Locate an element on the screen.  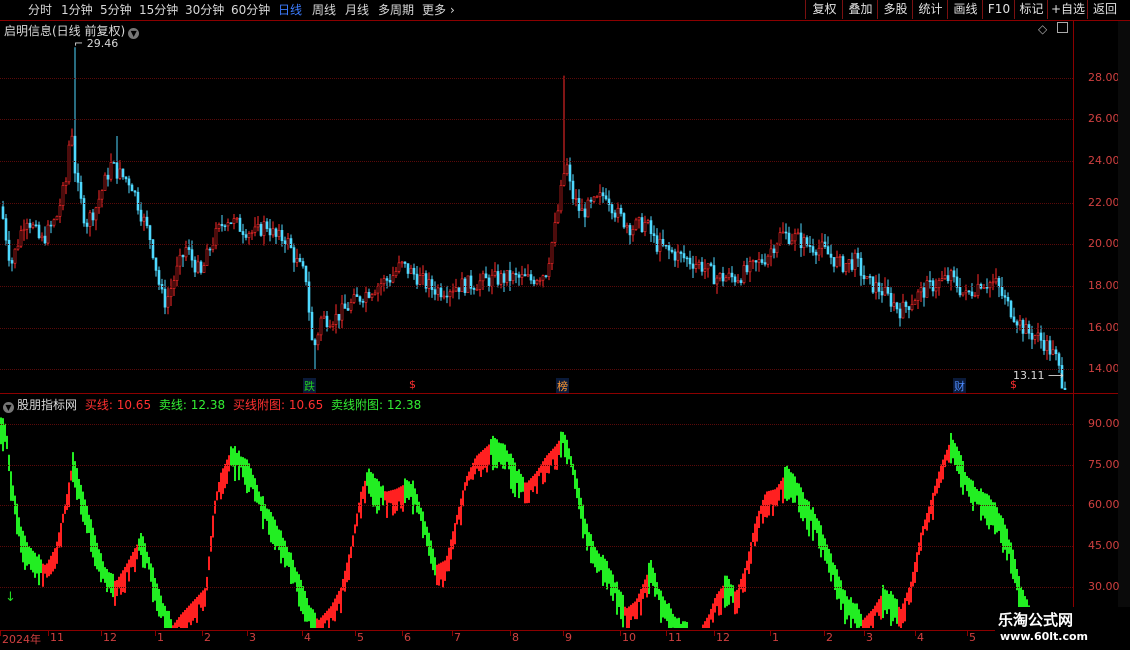
date-tick-label: 12 is located at coordinates (110, 637).